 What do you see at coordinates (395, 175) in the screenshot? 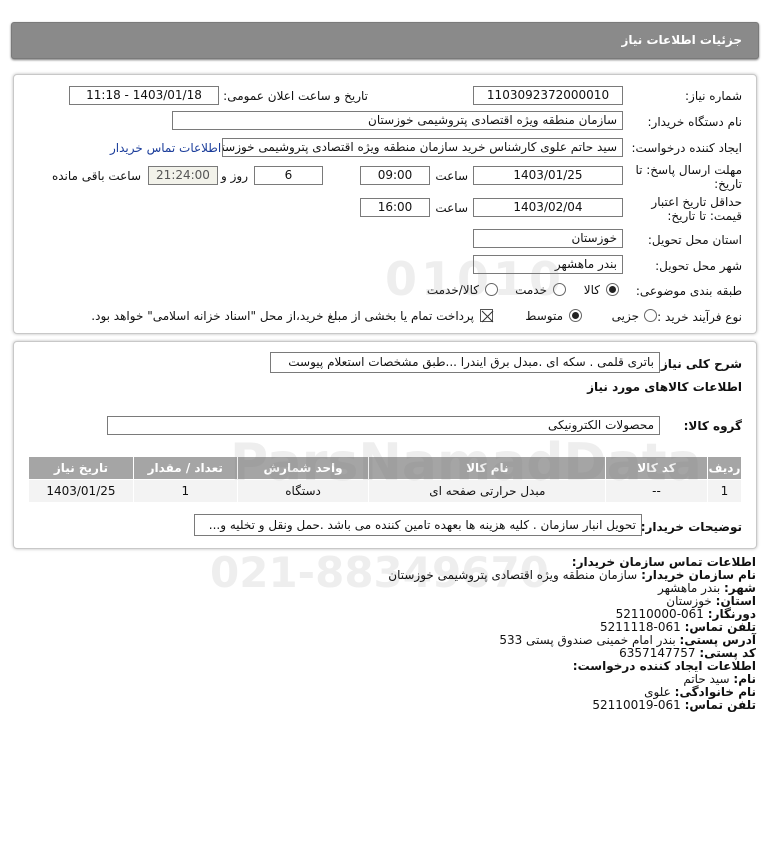
I see `deadline-time-field: 09:00` at bounding box center [395, 175].